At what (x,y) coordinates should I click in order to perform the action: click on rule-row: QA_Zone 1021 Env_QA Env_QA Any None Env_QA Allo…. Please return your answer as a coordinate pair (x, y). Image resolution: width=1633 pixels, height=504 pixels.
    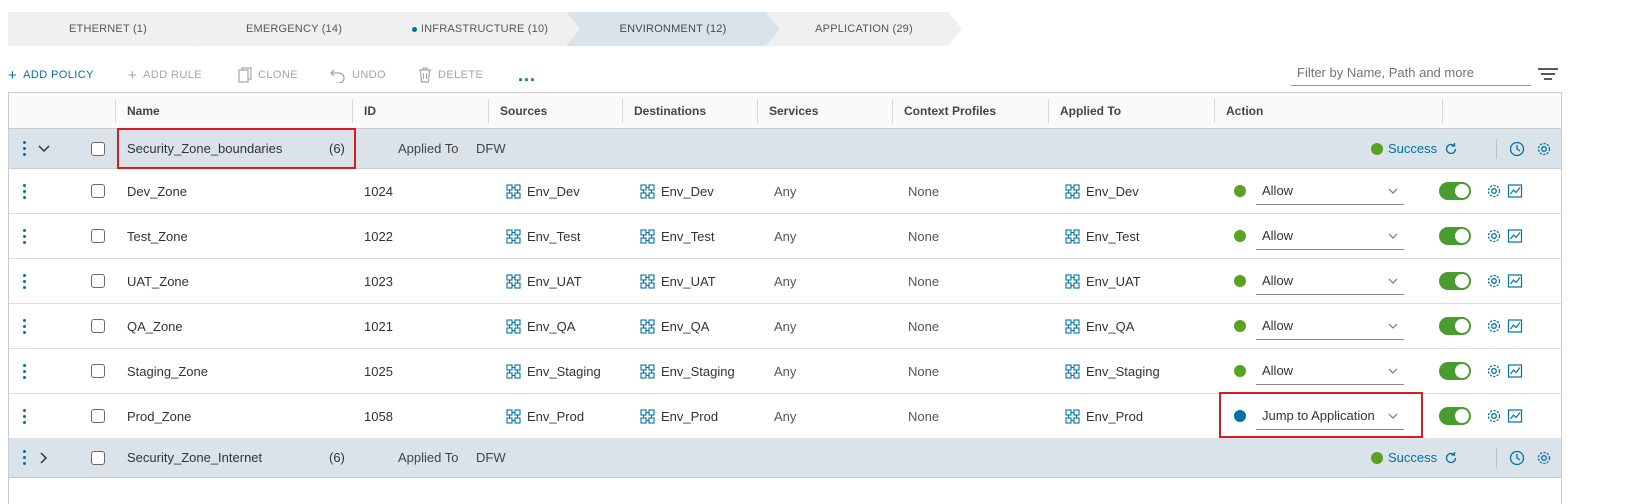
    Looking at the image, I should click on (785, 326).